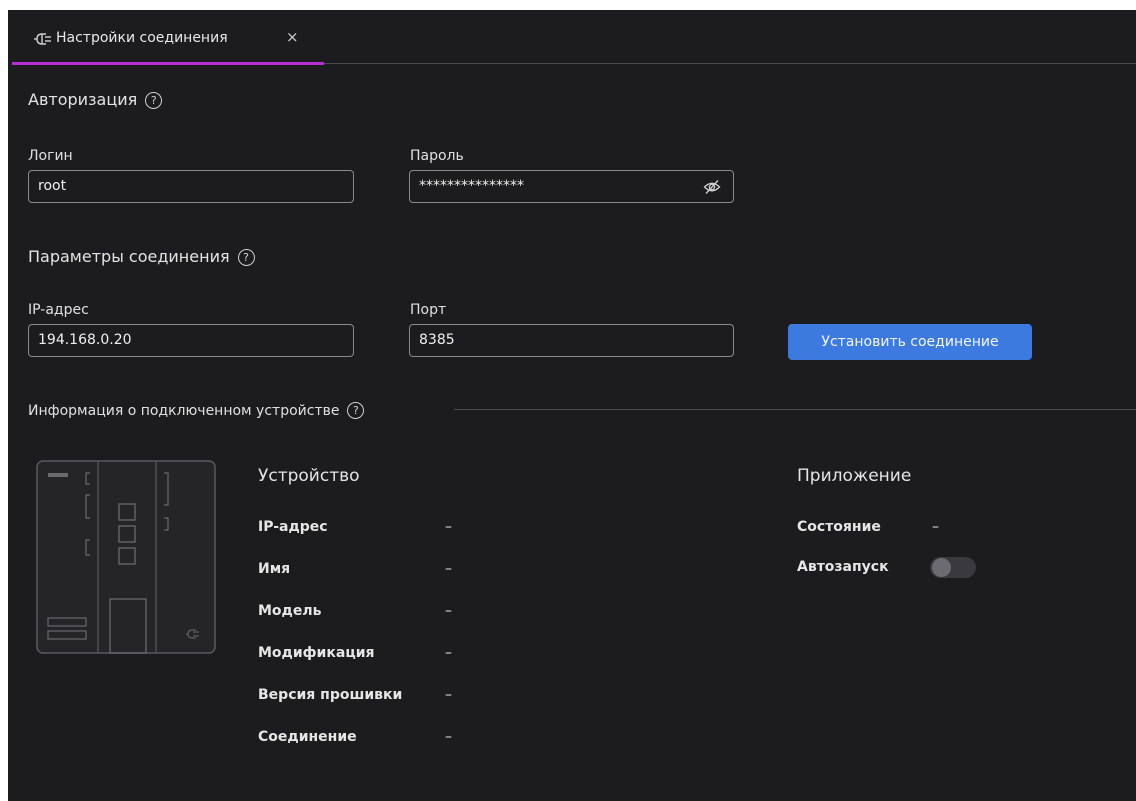  Describe the element at coordinates (42, 39) in the screenshot. I see `plug-icon` at that location.